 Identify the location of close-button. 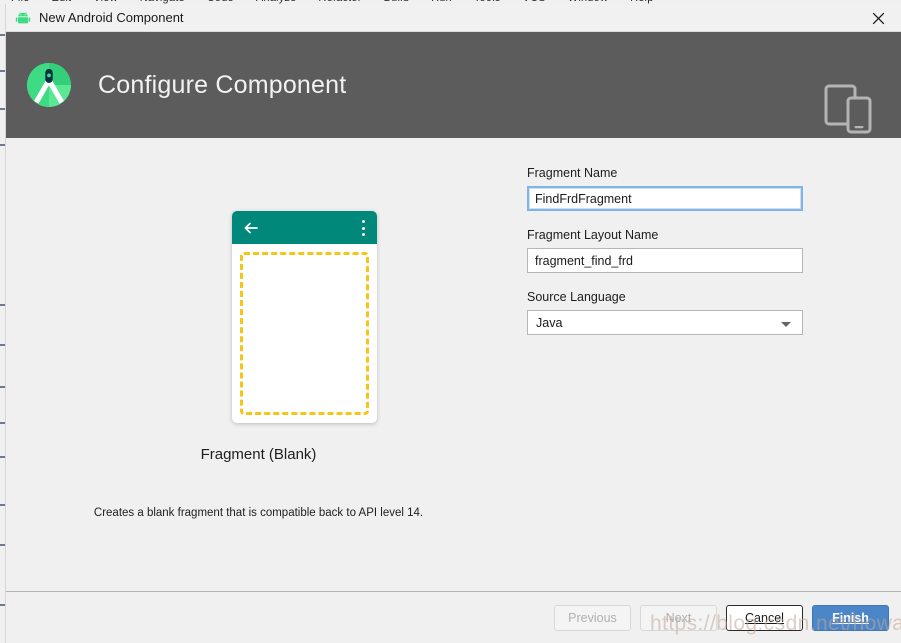
(878, 18).